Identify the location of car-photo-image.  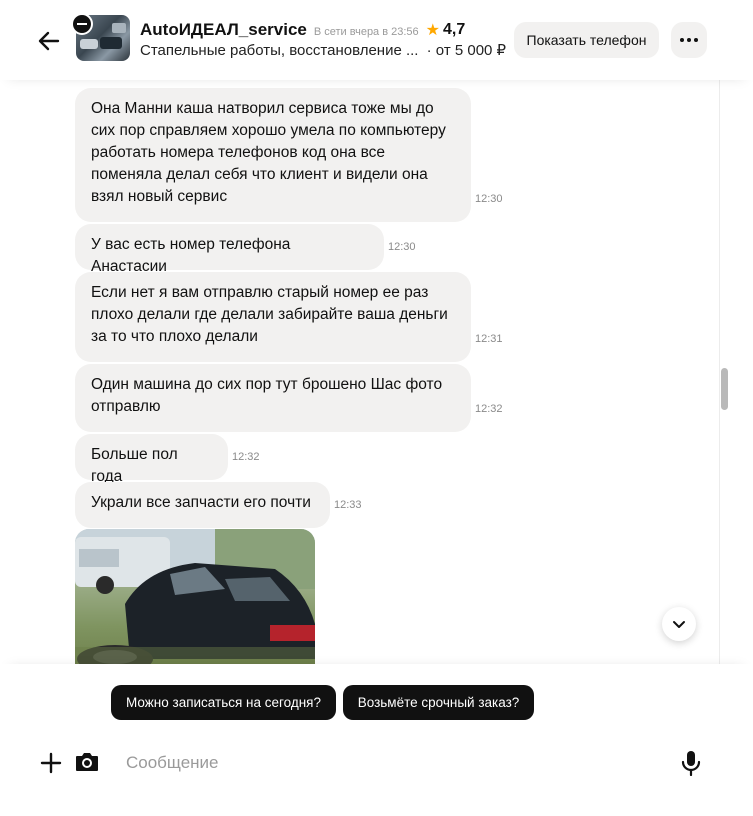
(195, 596).